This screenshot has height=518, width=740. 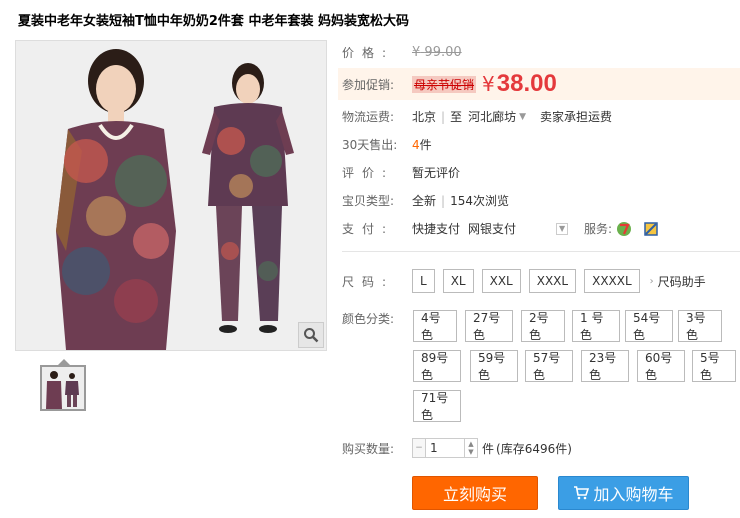 I want to click on promo-tag: 母亲节促销, so click(x=444, y=84).